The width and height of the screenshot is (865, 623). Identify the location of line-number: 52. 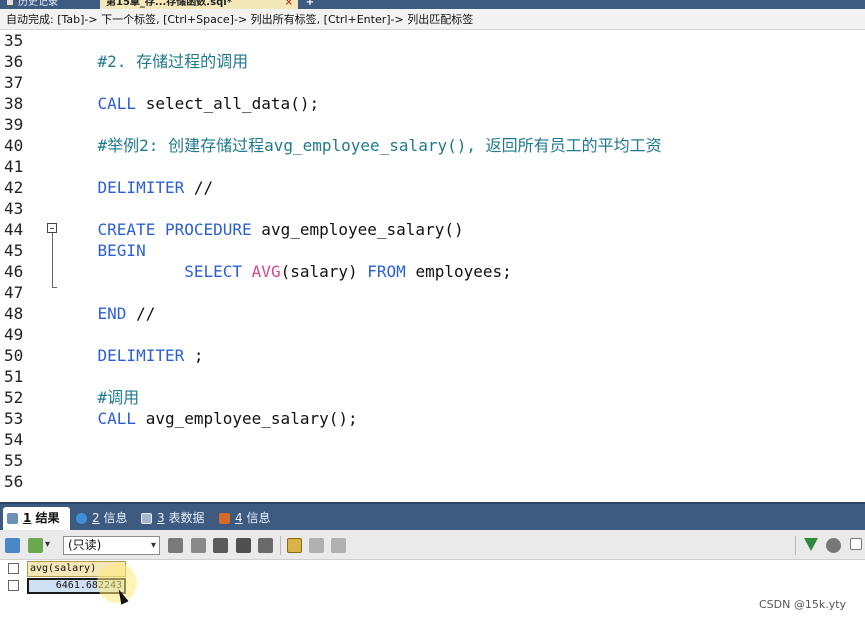
(14, 397).